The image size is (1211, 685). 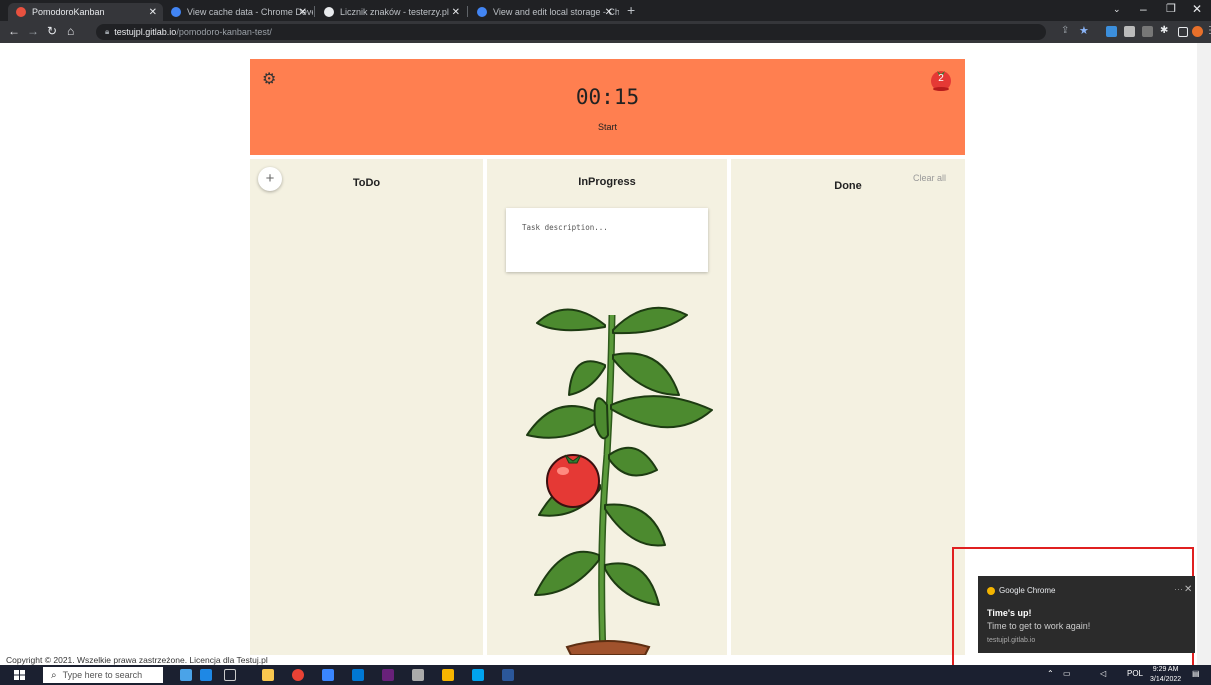 I want to click on tab-licznik-znakow: Licznik znaków - testerzy.pl ✕, so click(x=391, y=12).